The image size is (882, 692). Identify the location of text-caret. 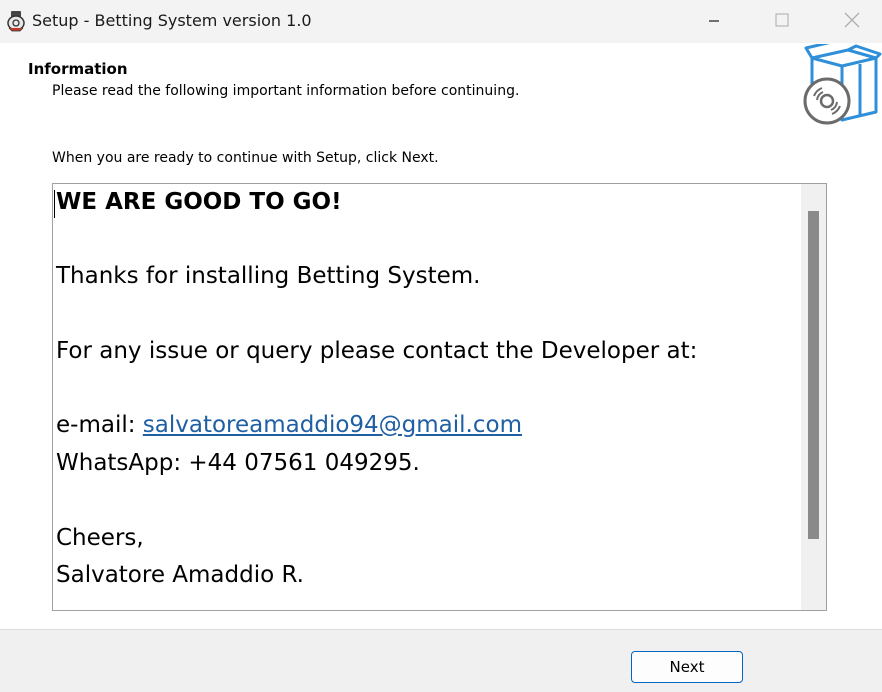
(54, 204).